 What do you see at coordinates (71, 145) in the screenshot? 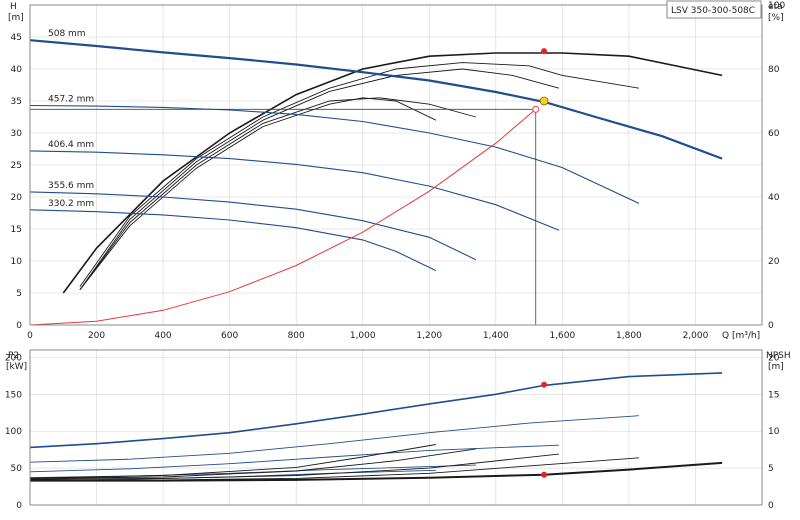
I see `head-curve-label: 406.4 mm` at bounding box center [71, 145].